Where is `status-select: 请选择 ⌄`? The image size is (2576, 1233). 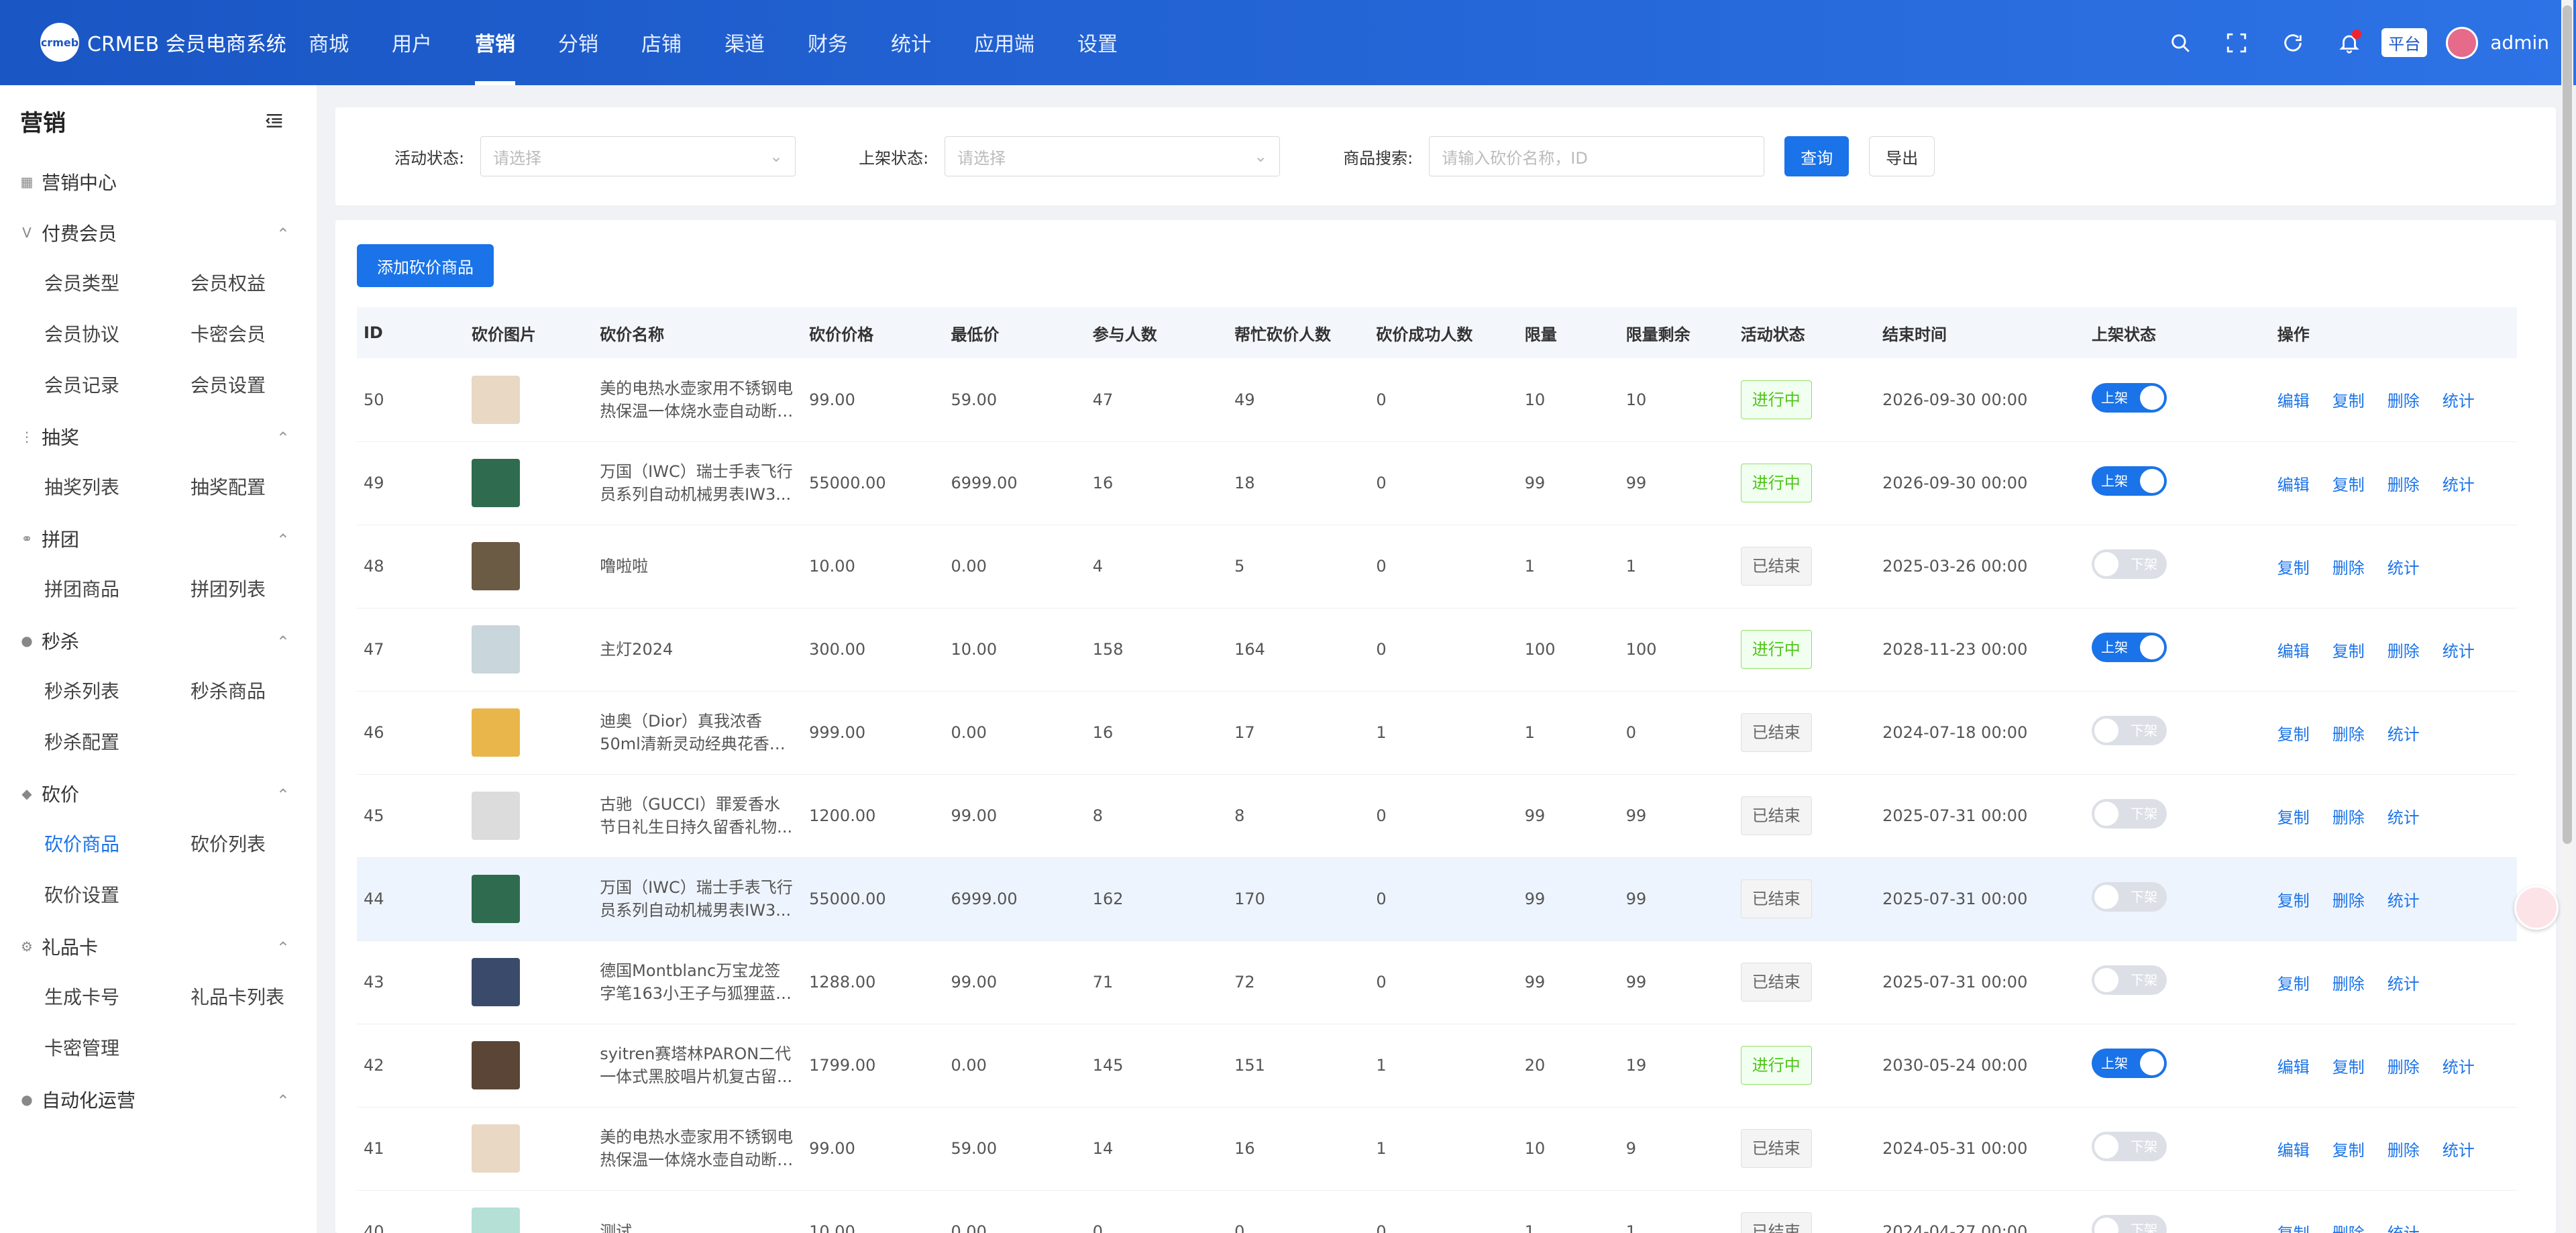 status-select: 请选择 ⌄ is located at coordinates (638, 156).